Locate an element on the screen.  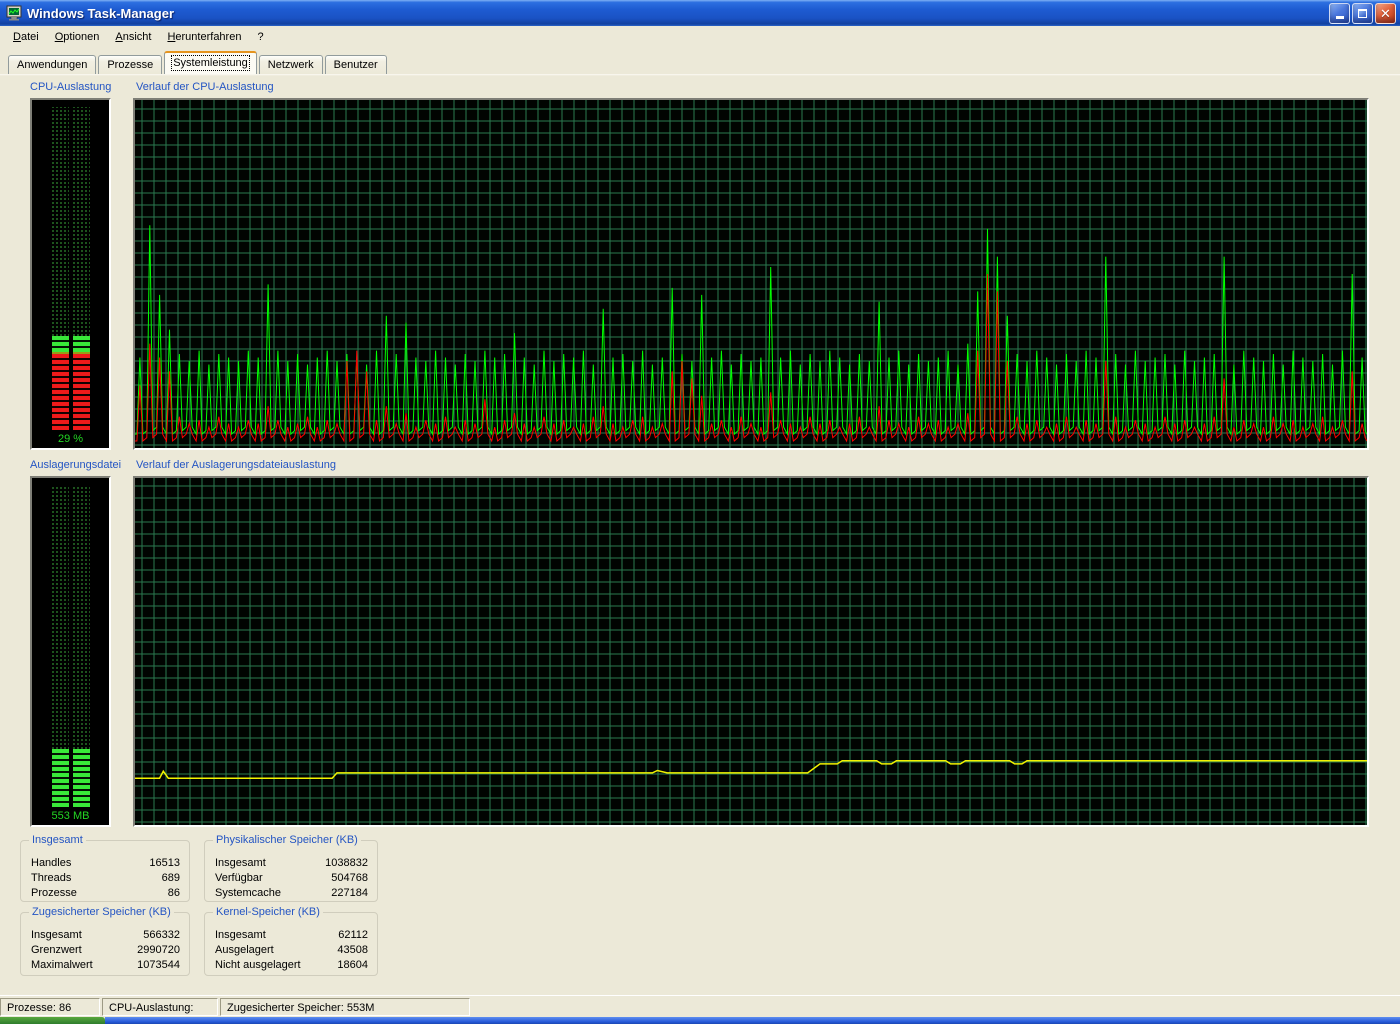
taskbar-edge is located at coordinates (700, 1020).